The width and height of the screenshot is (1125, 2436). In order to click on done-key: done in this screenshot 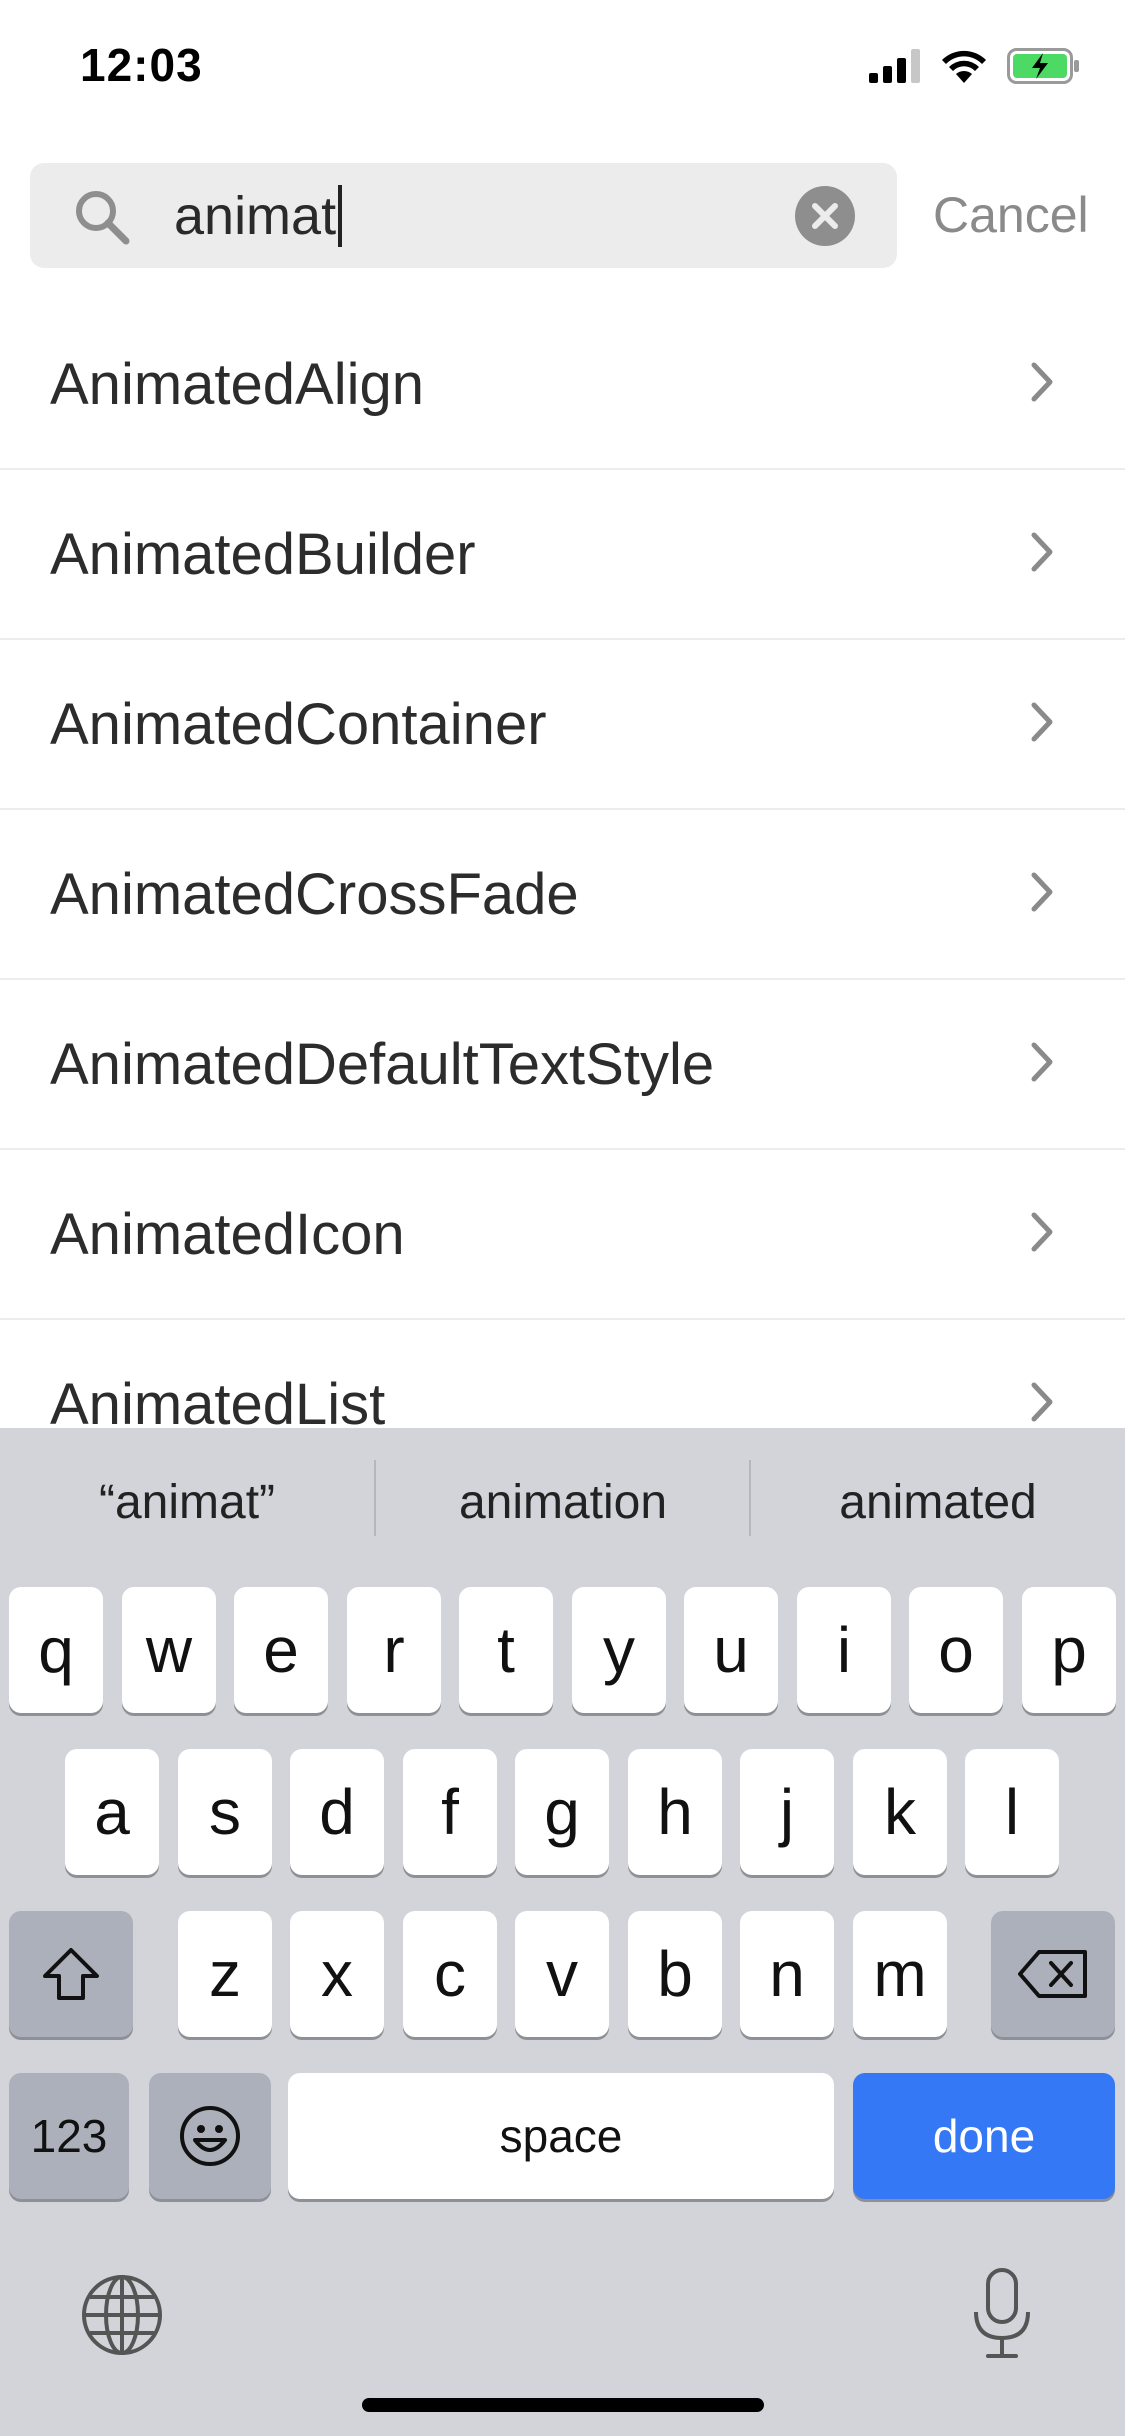, I will do `click(984, 2136)`.